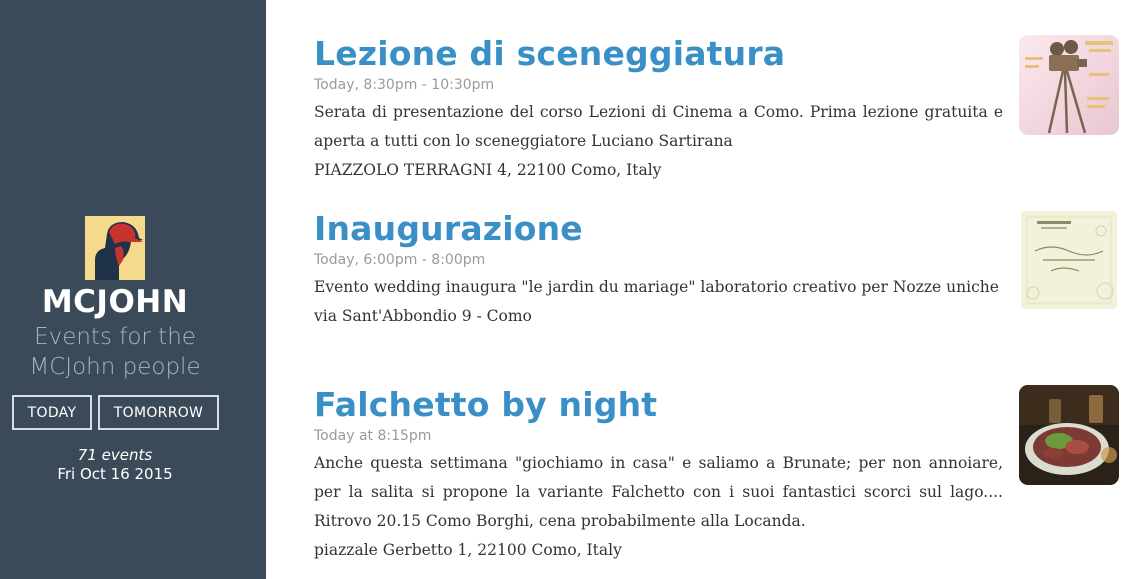 The width and height of the screenshot is (1141, 579). Describe the element at coordinates (115, 352) in the screenshot. I see `brand-tagline: Events for the MCJohn people` at that location.